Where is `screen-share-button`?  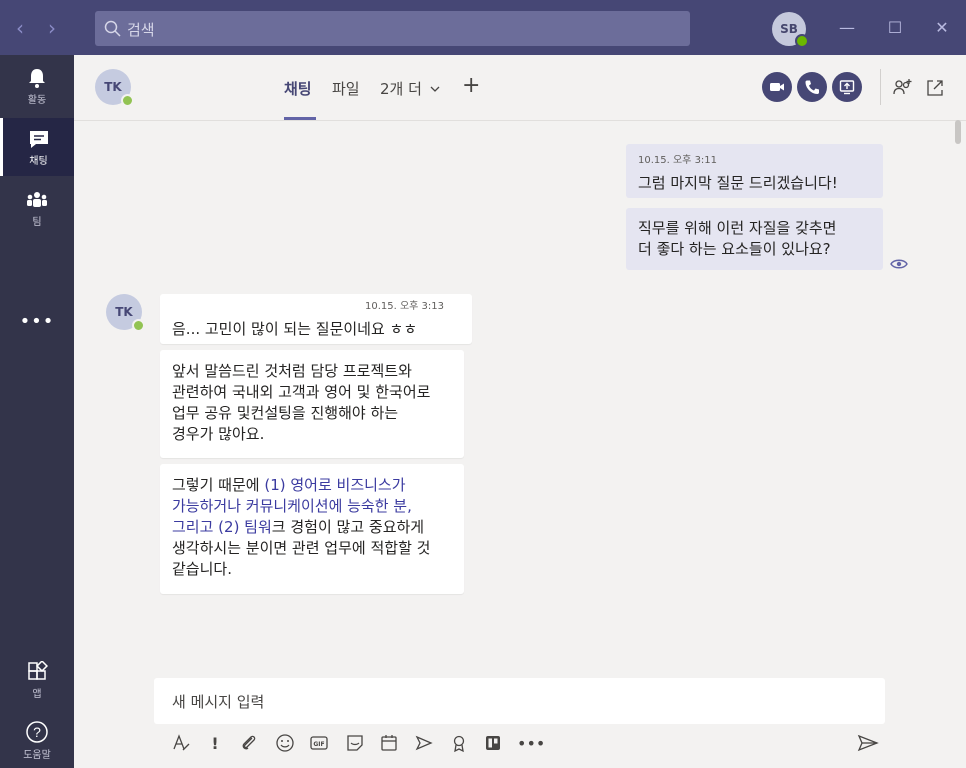 screen-share-button is located at coordinates (847, 87).